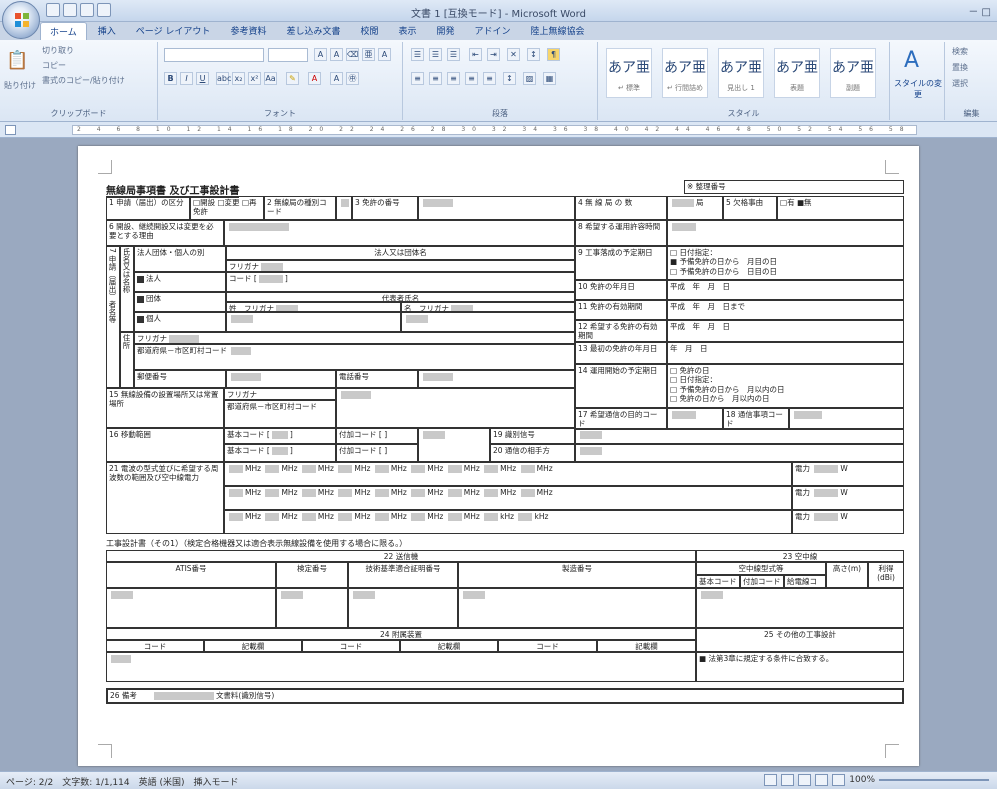  What do you see at coordinates (493, 31) in the screenshot?
I see `tab-8: アドイン` at bounding box center [493, 31].